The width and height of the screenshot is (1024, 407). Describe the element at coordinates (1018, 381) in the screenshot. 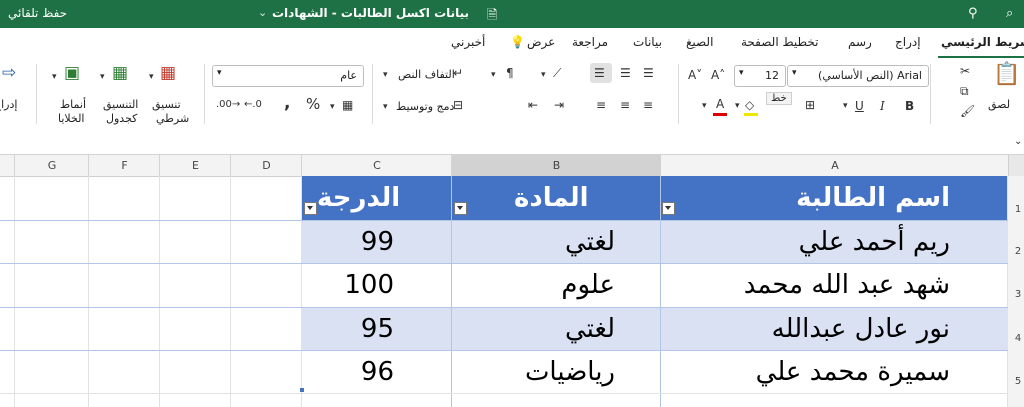

I see `row-header: 5` at that location.